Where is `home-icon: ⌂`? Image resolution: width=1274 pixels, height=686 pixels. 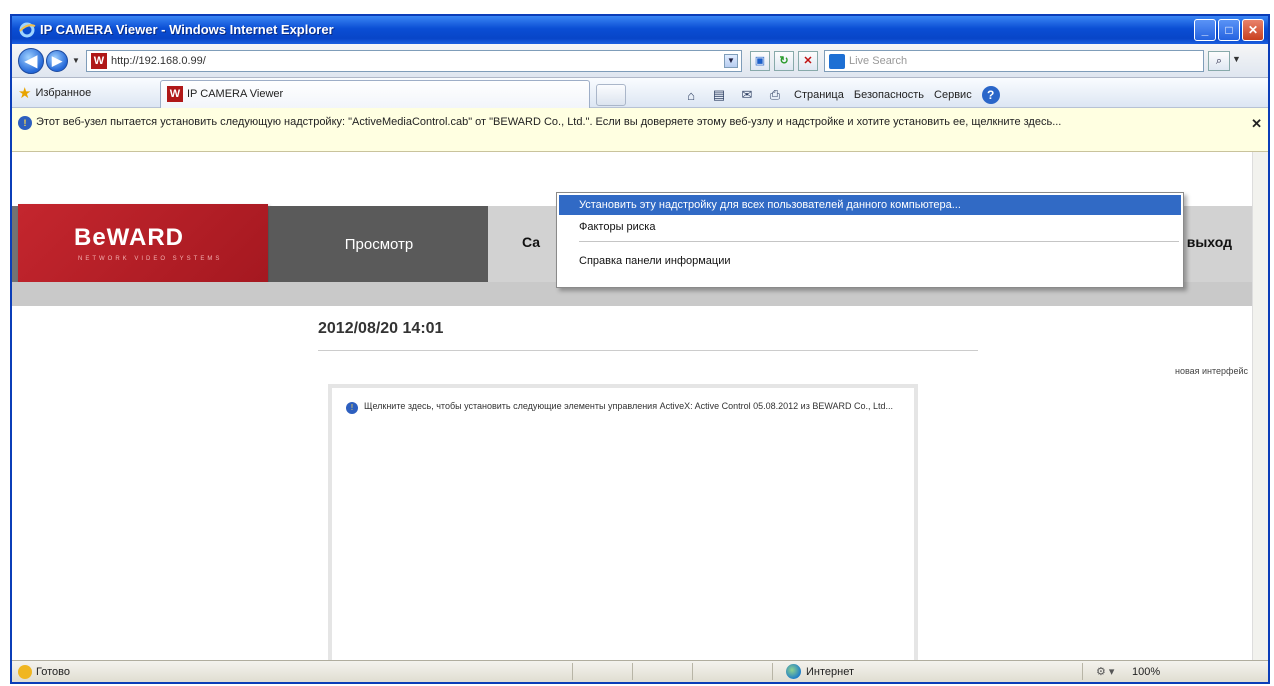 home-icon: ⌂ is located at coordinates (691, 95).